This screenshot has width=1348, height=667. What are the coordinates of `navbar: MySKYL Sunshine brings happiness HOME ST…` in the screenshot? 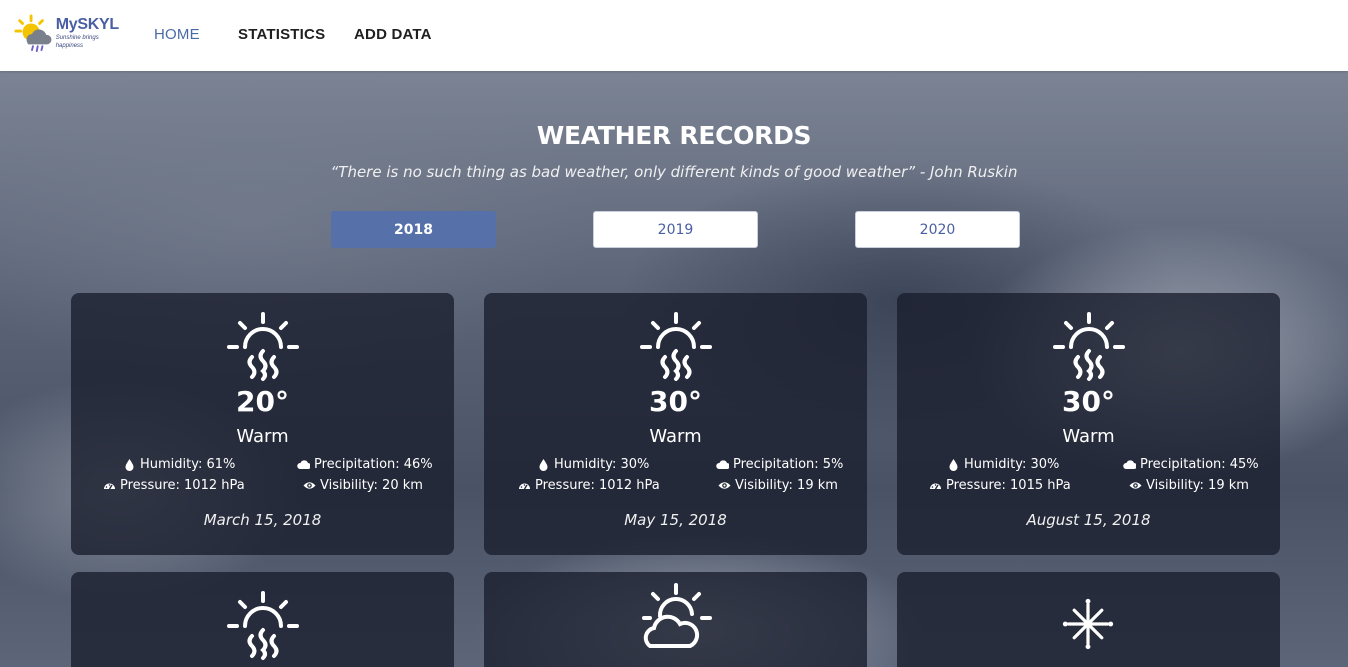 It's located at (674, 35).